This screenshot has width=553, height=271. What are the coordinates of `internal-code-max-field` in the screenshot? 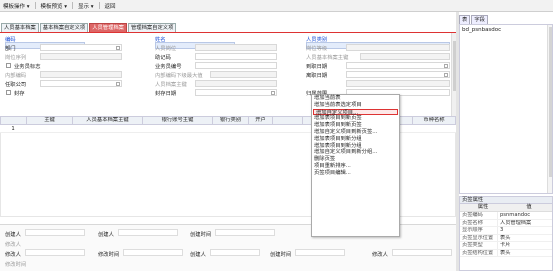 It's located at (243, 74).